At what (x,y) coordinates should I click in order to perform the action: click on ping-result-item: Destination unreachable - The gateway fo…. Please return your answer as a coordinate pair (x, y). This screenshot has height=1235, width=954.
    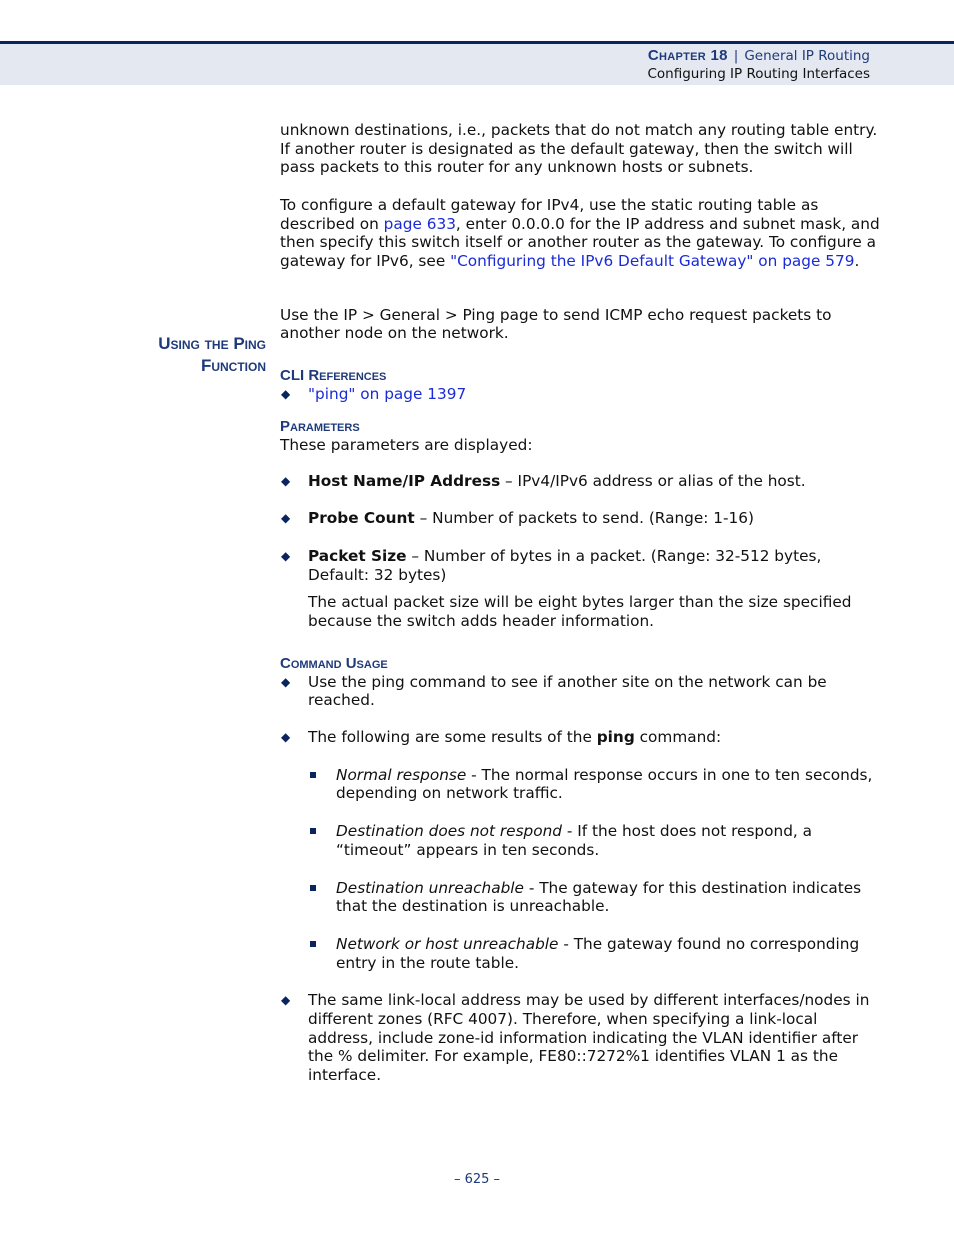
    Looking at the image, I should click on (580, 897).